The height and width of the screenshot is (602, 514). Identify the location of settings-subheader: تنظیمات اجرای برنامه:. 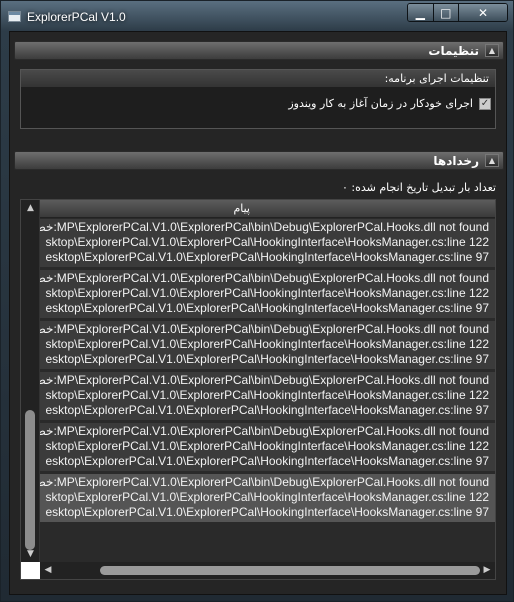
(258, 78).